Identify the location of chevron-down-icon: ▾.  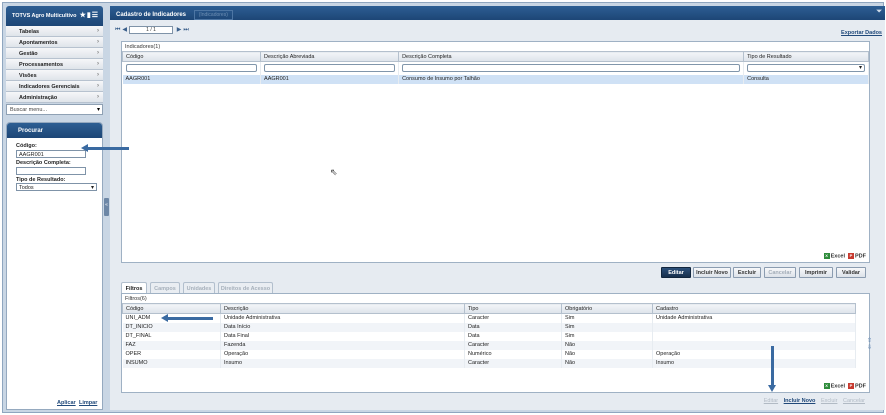
(98, 109).